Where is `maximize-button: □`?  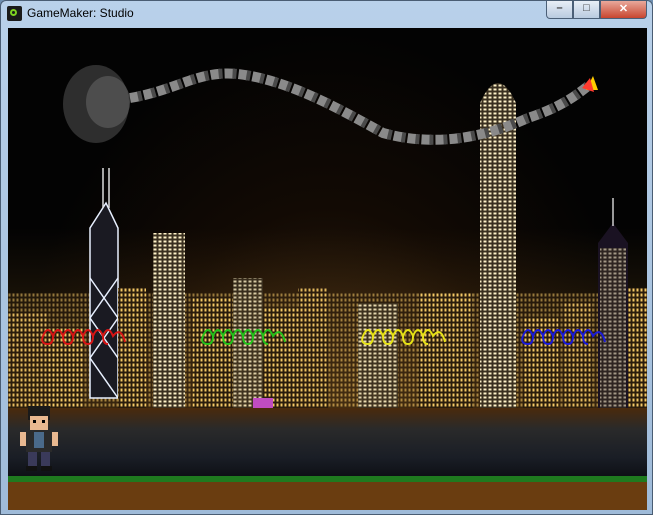
maximize-button: □ is located at coordinates (586, 10).